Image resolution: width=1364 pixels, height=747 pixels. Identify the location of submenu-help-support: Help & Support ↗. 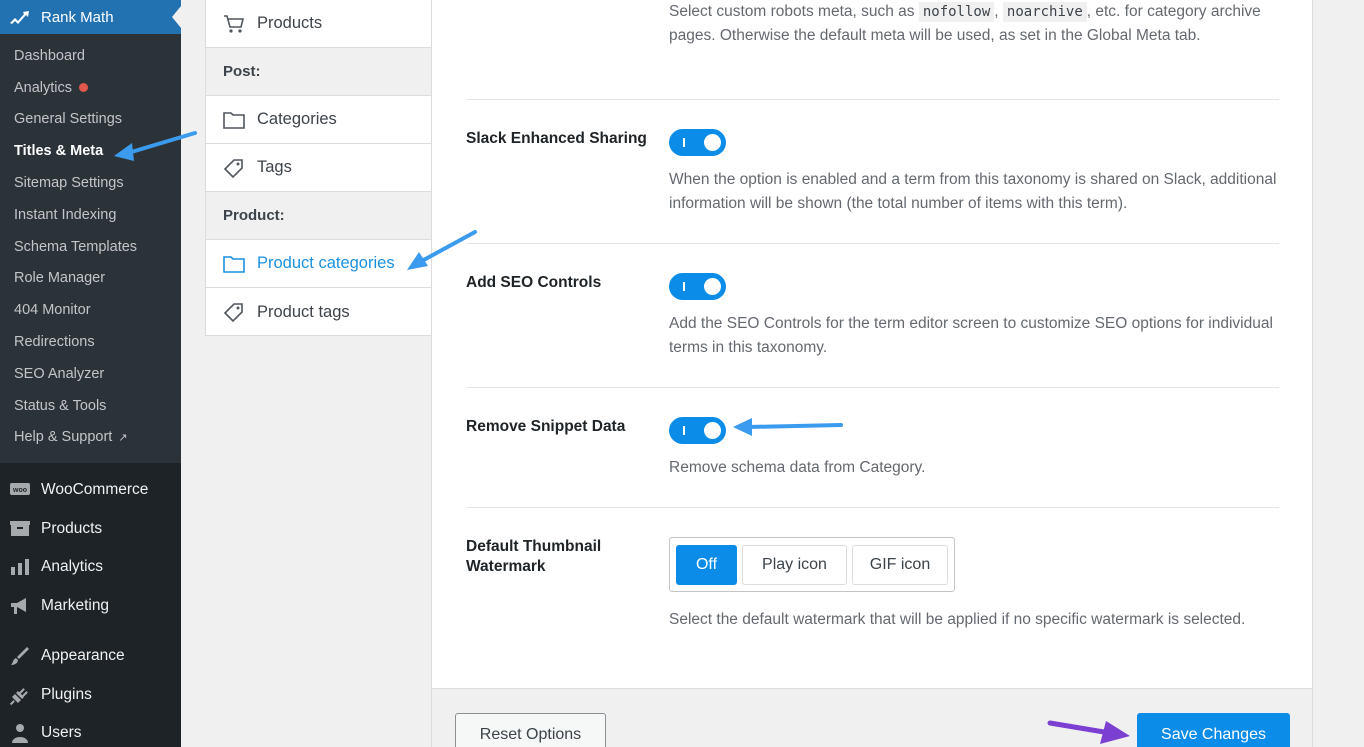
(90, 438).